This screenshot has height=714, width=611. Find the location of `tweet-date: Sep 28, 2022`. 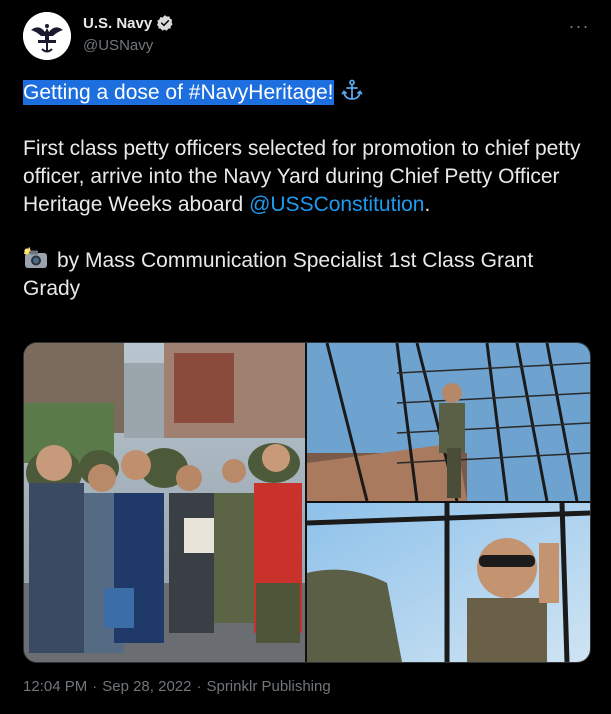

tweet-date: Sep 28, 2022 is located at coordinates (146, 686).